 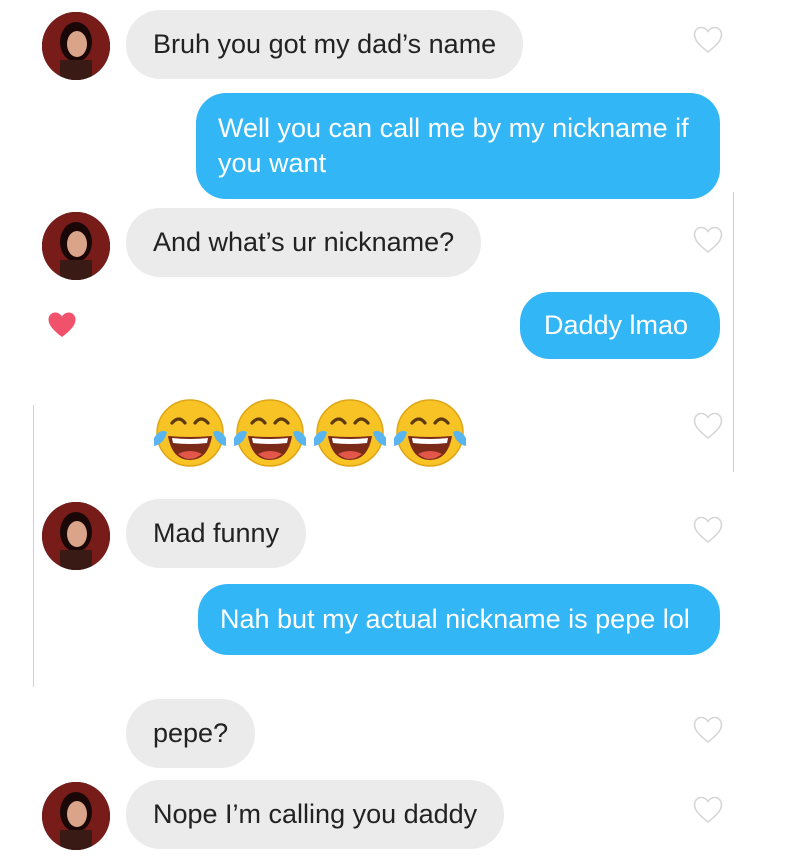 What do you see at coordinates (325, 44) in the screenshot?
I see `message-bubble-incoming: Bruh you got my dad’s name` at bounding box center [325, 44].